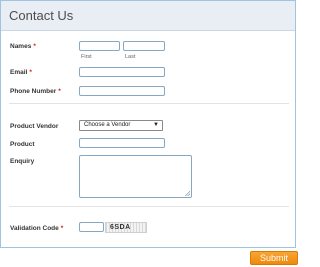  What do you see at coordinates (41, 15) in the screenshot?
I see `page-title: Contact Us` at bounding box center [41, 15].